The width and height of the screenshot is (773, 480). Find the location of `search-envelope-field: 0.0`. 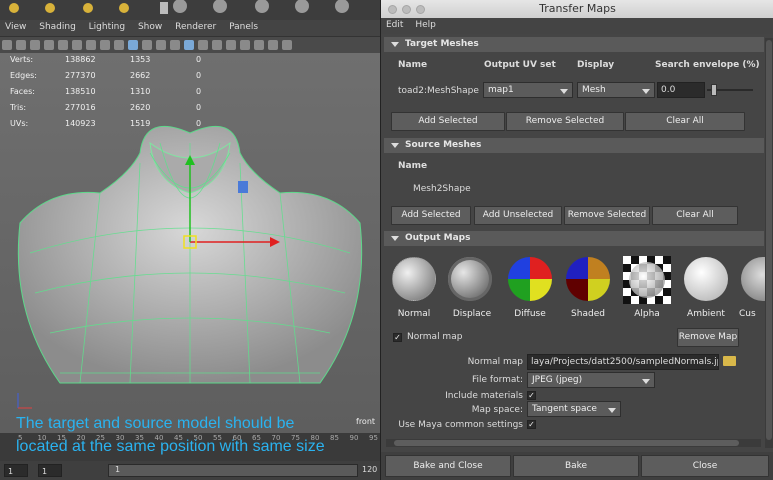

search-envelope-field: 0.0 is located at coordinates (681, 90).